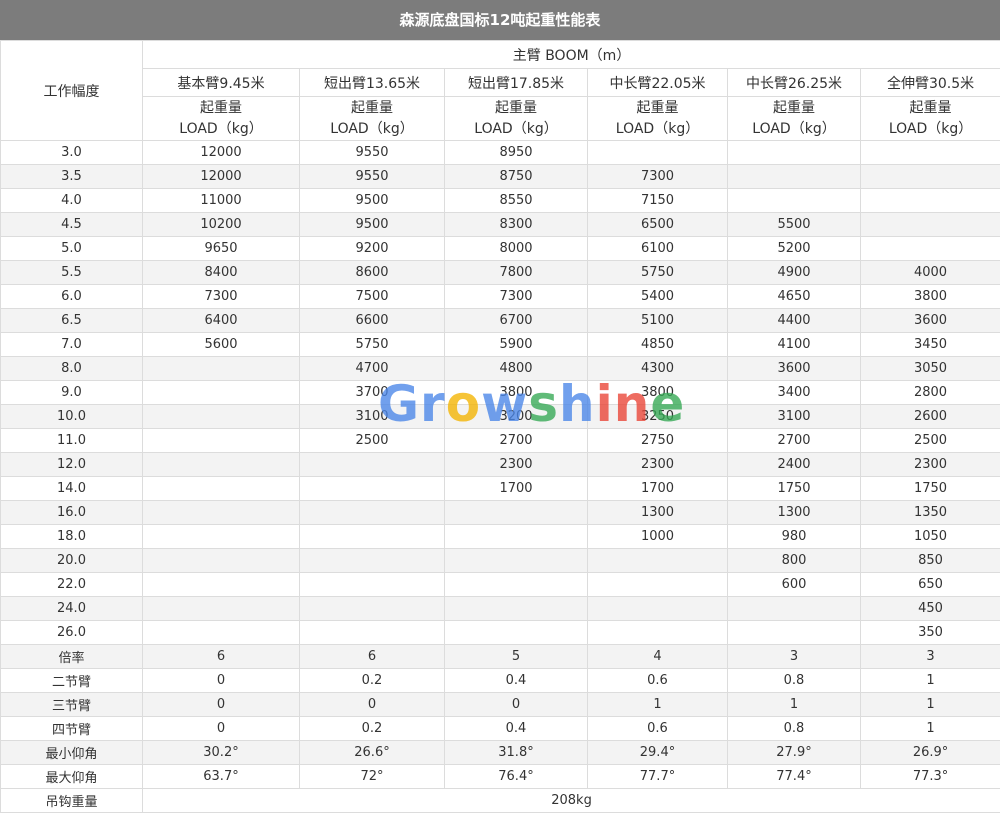 The width and height of the screenshot is (1000, 816). I want to click on capacity-row: 5.0 9650 9200 8000 6100 5200, so click(500, 248).